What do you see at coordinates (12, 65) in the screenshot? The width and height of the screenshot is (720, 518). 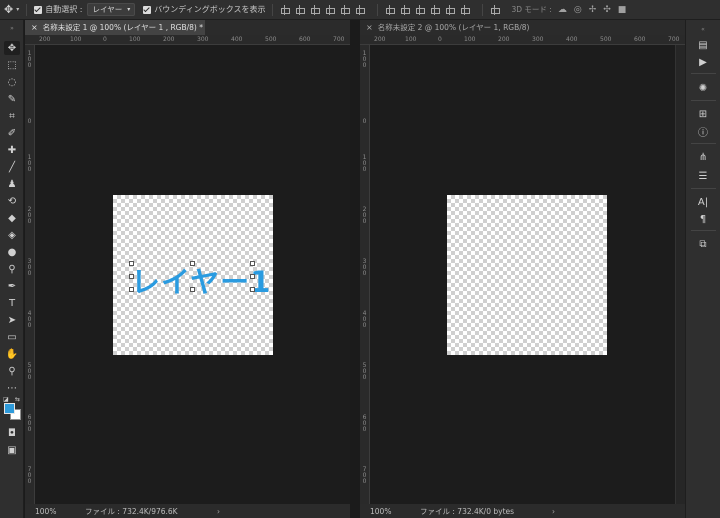 I see `marquee-tool-icon: ⬚` at bounding box center [12, 65].